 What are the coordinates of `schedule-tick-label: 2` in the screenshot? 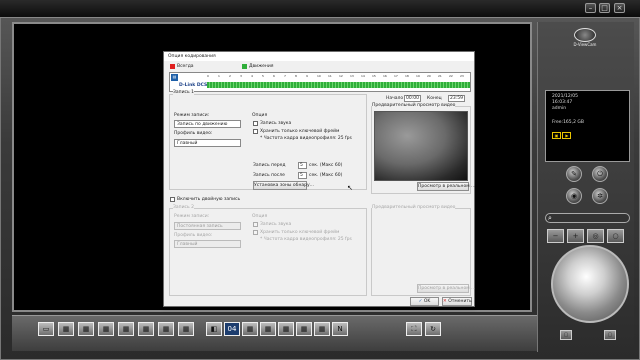 It's located at (230, 76).